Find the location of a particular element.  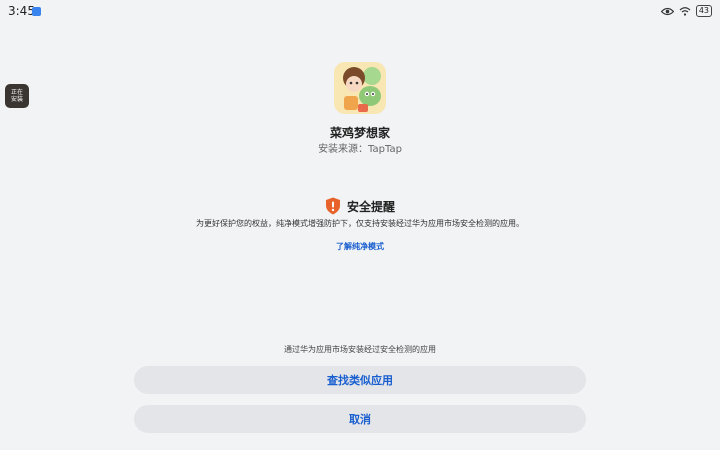

shield-warning-icon is located at coordinates (332, 206).